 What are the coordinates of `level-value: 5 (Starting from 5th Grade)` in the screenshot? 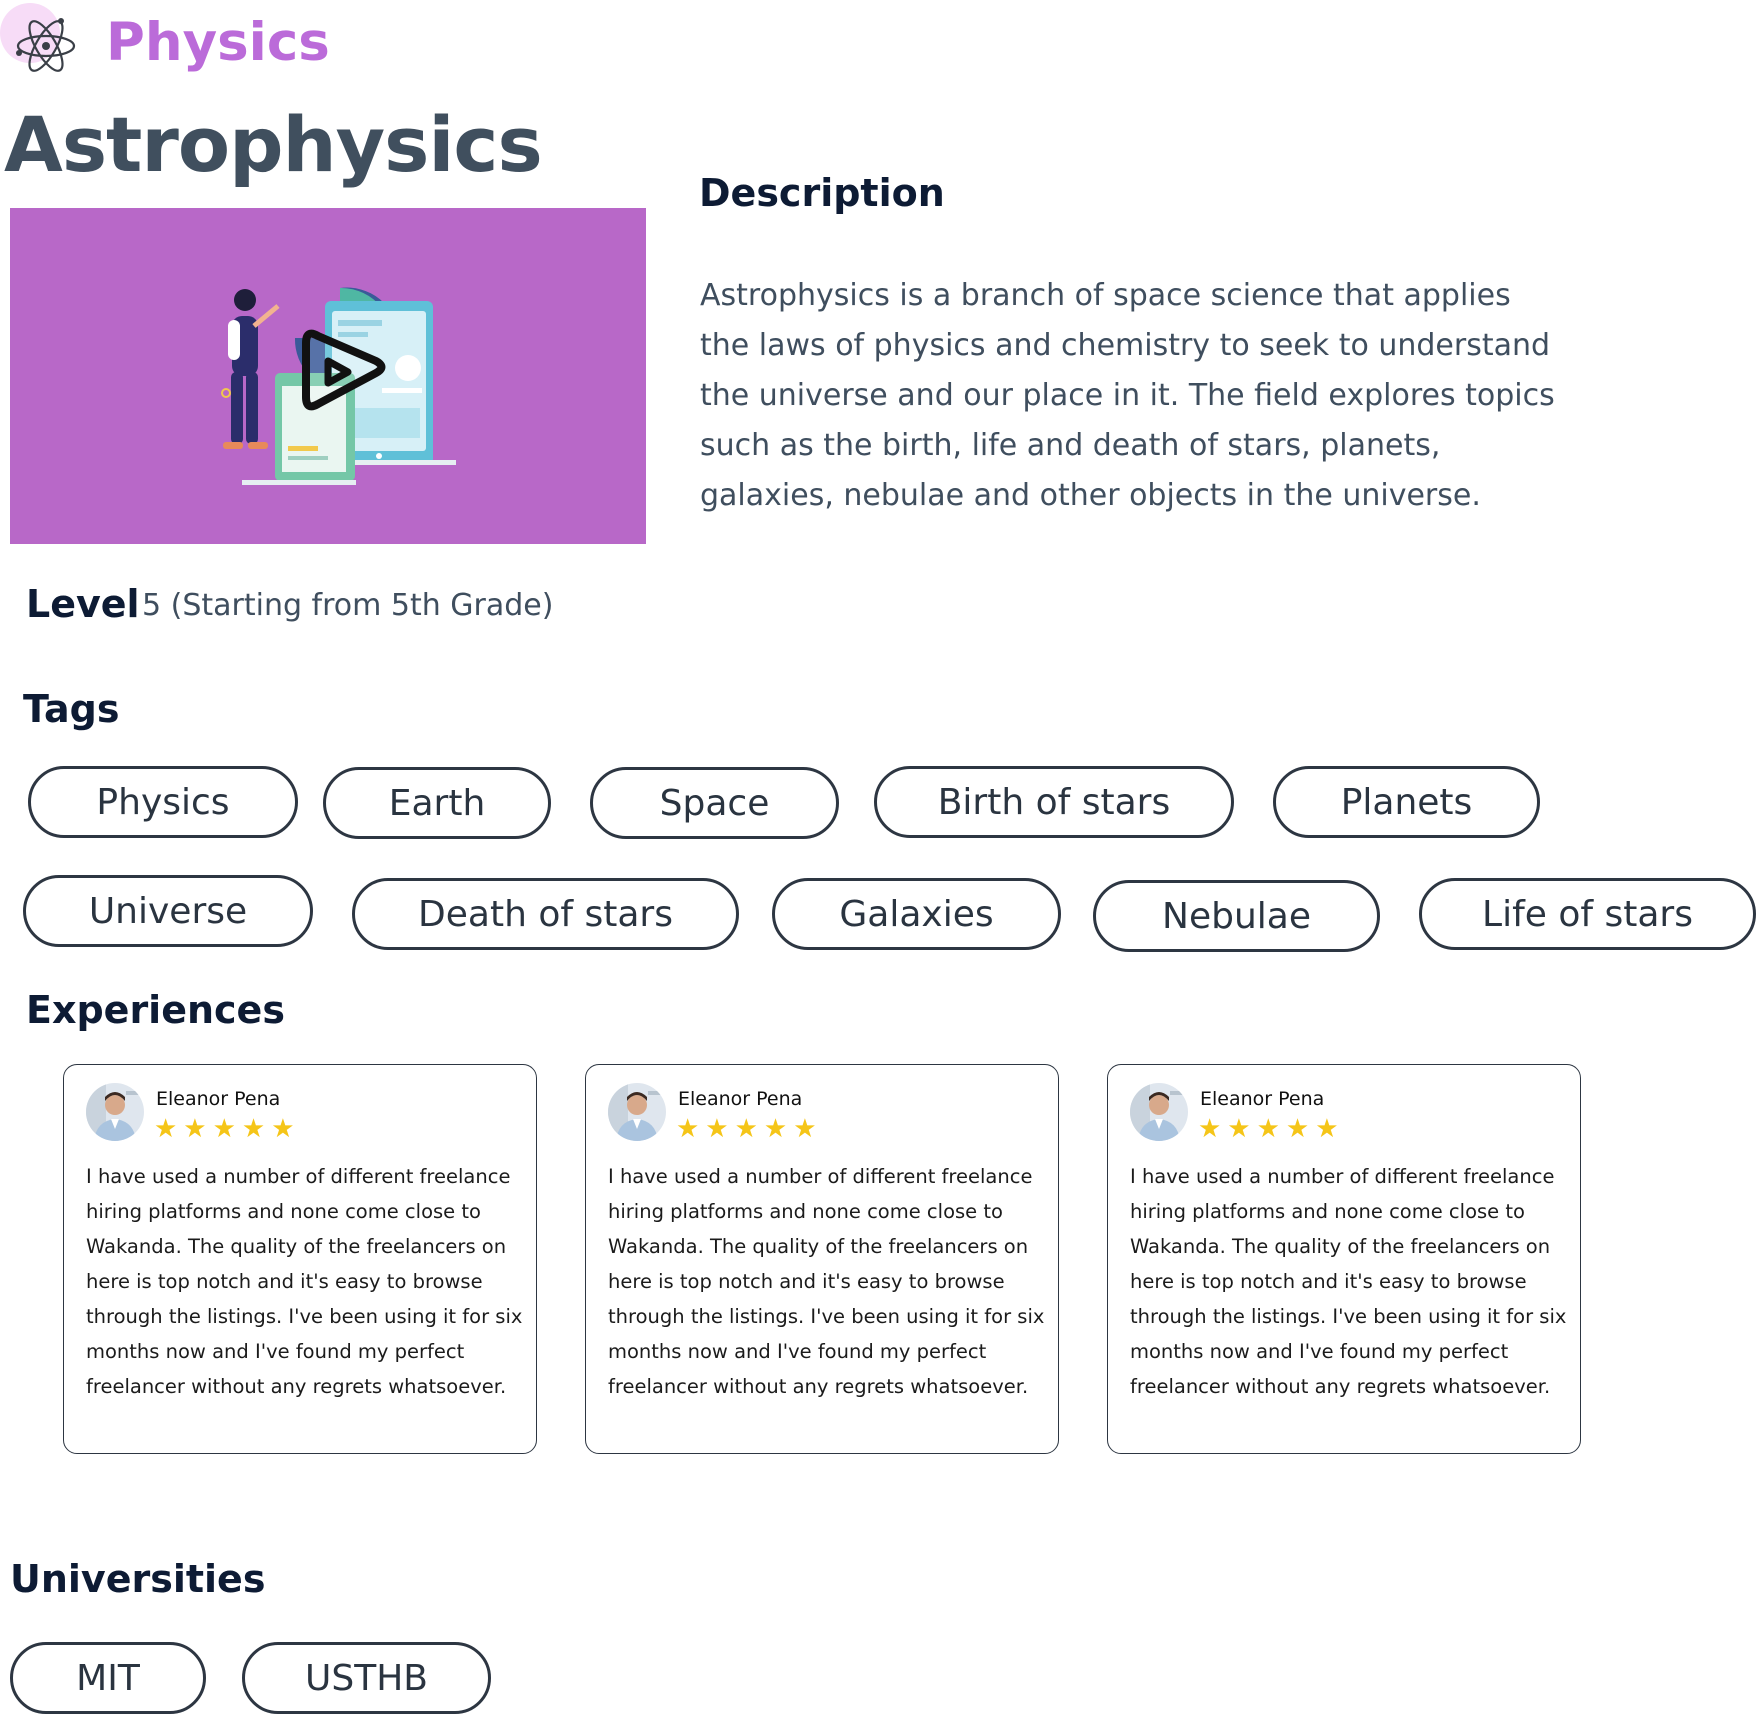 It's located at (348, 605).